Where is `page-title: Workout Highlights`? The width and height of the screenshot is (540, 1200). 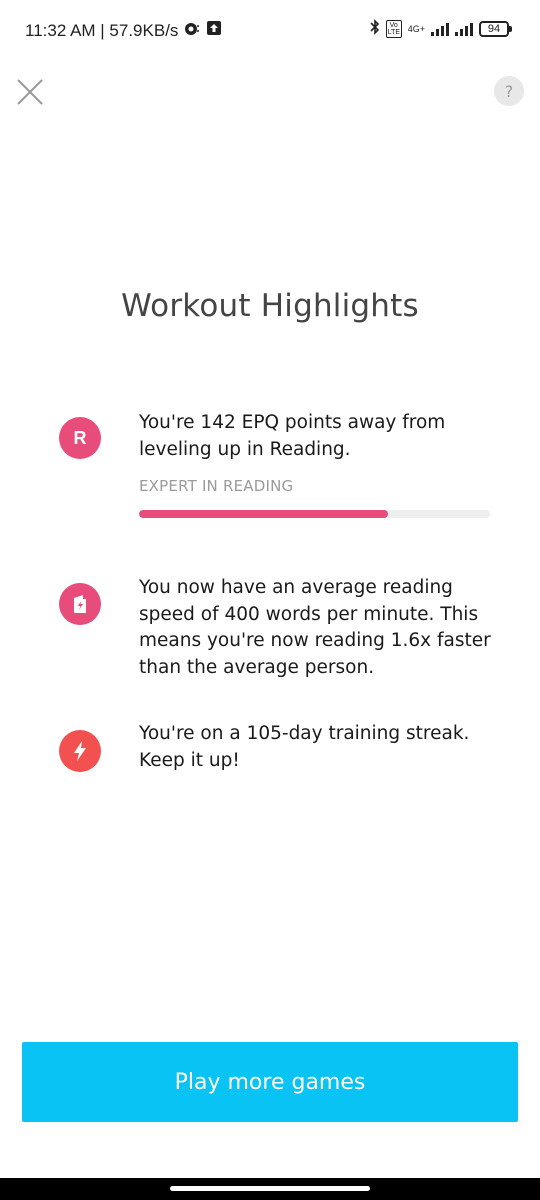
page-title: Workout Highlights is located at coordinates (270, 306).